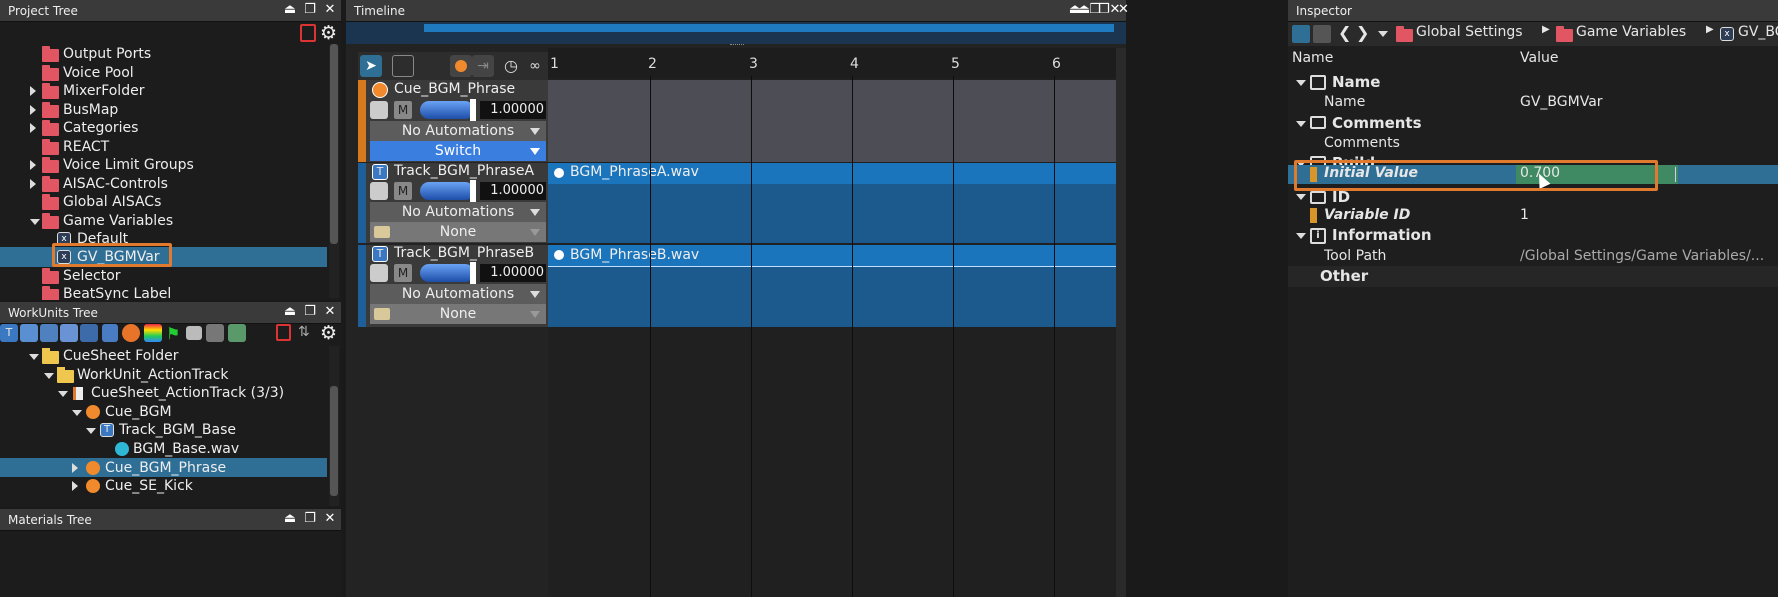 Image resolution: width=1778 pixels, height=597 pixels. I want to click on section-comments: Comments, so click(1533, 123).